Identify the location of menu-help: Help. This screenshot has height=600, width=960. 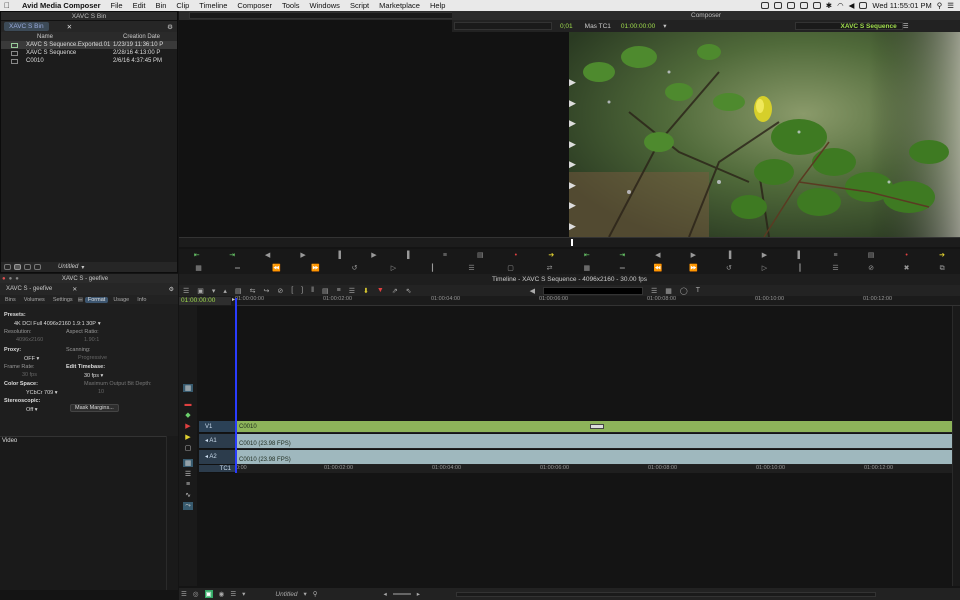
(437, 5).